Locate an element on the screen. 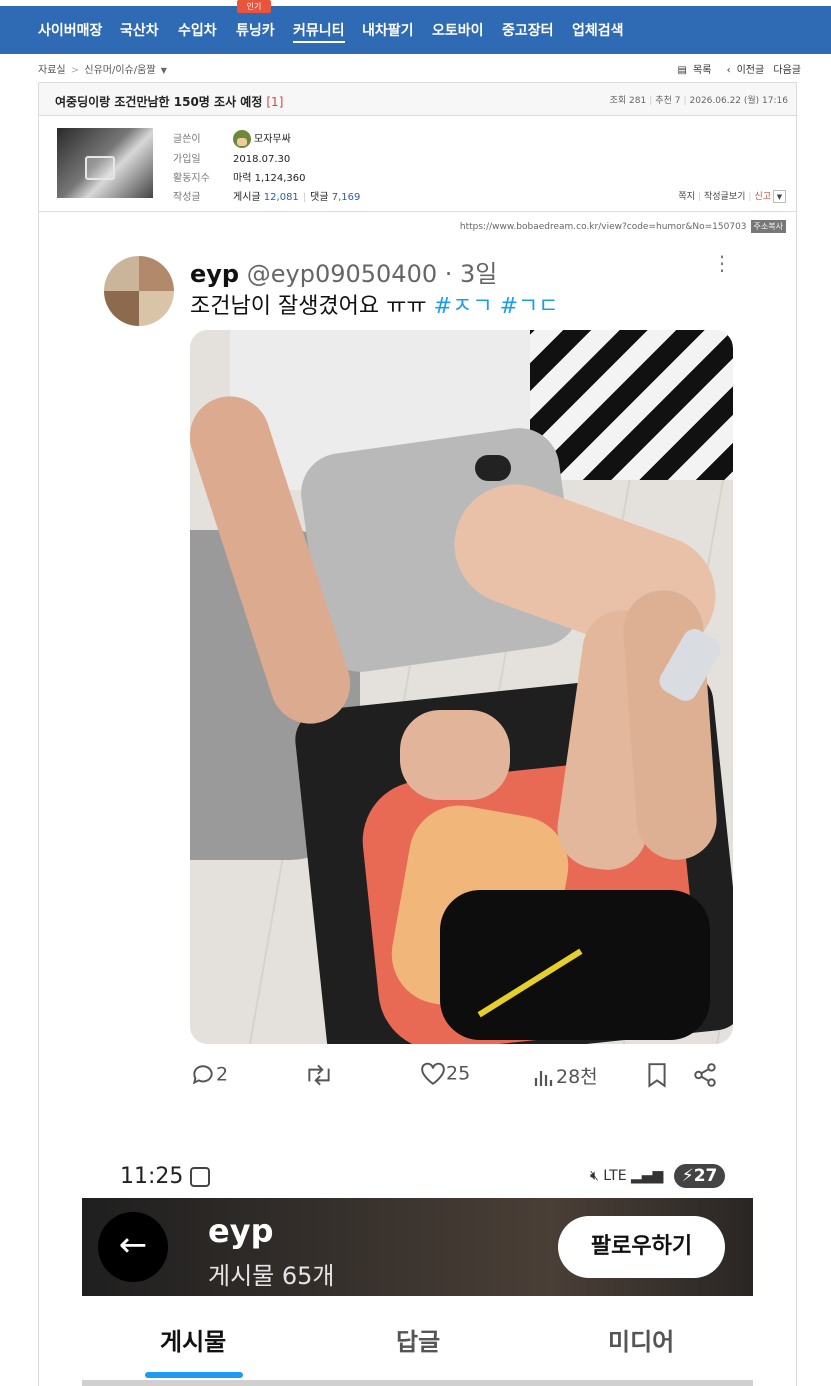 This screenshot has width=831, height=1386. share-icon is located at coordinates (705, 1075).